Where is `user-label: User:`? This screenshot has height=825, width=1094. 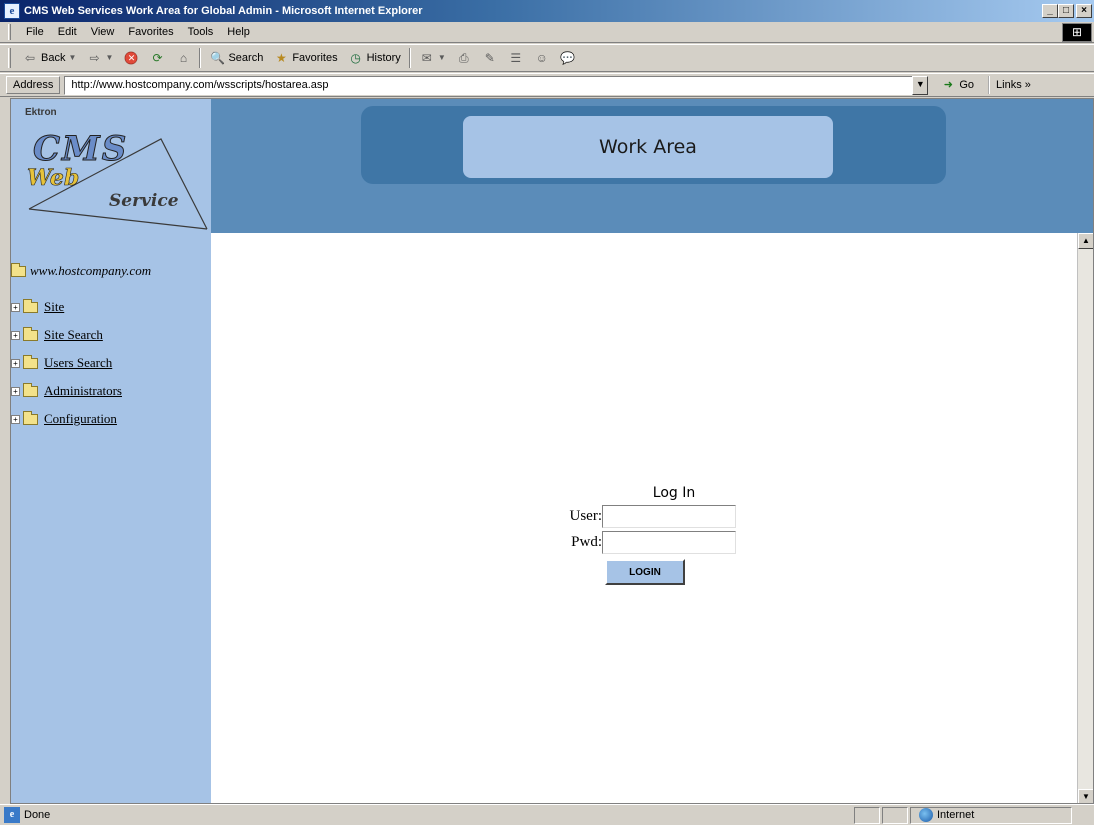
user-label: User: is located at coordinates (586, 515).